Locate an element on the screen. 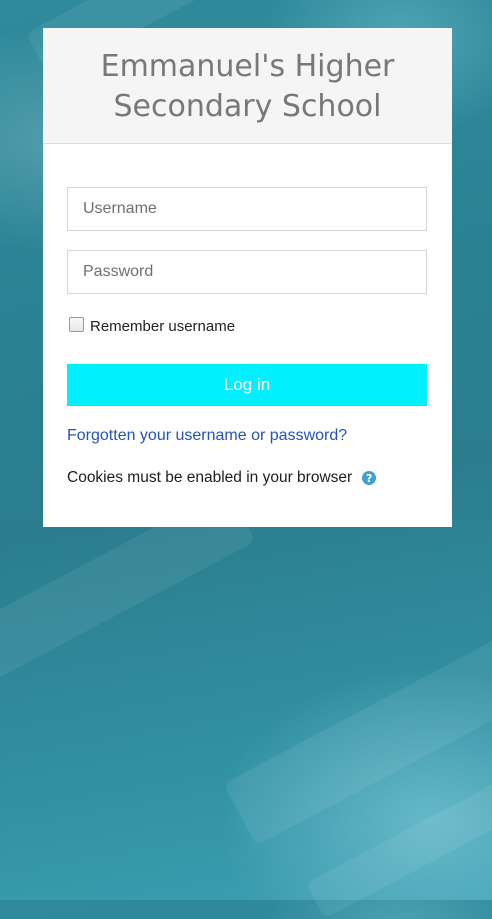 The width and height of the screenshot is (492, 919). question-circle-icon: ? is located at coordinates (369, 478).